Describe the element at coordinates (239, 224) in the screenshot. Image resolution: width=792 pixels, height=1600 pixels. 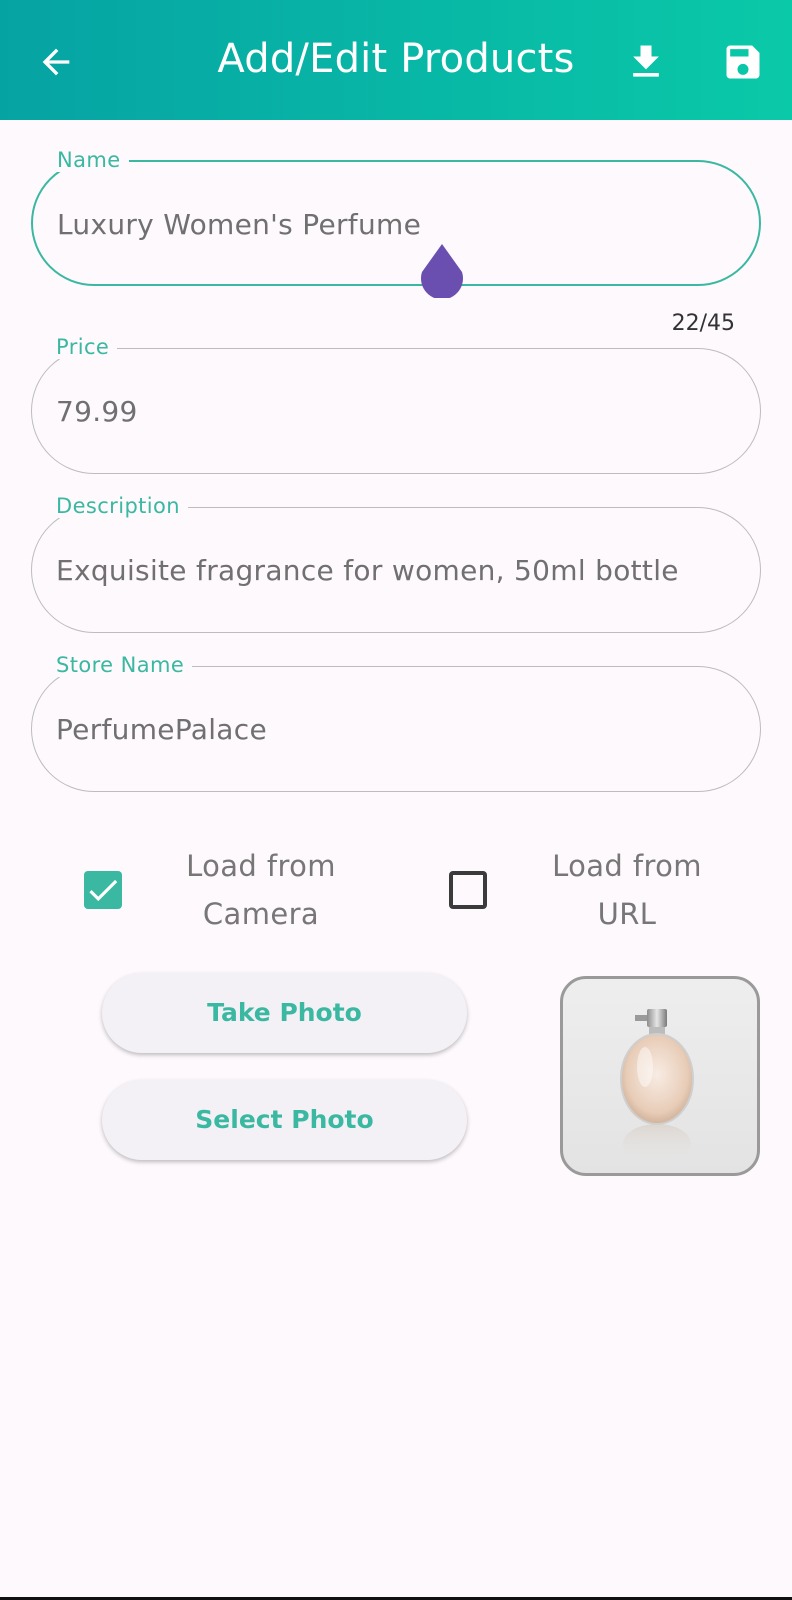
I see `name-value: Luxury Women's Perfume` at that location.